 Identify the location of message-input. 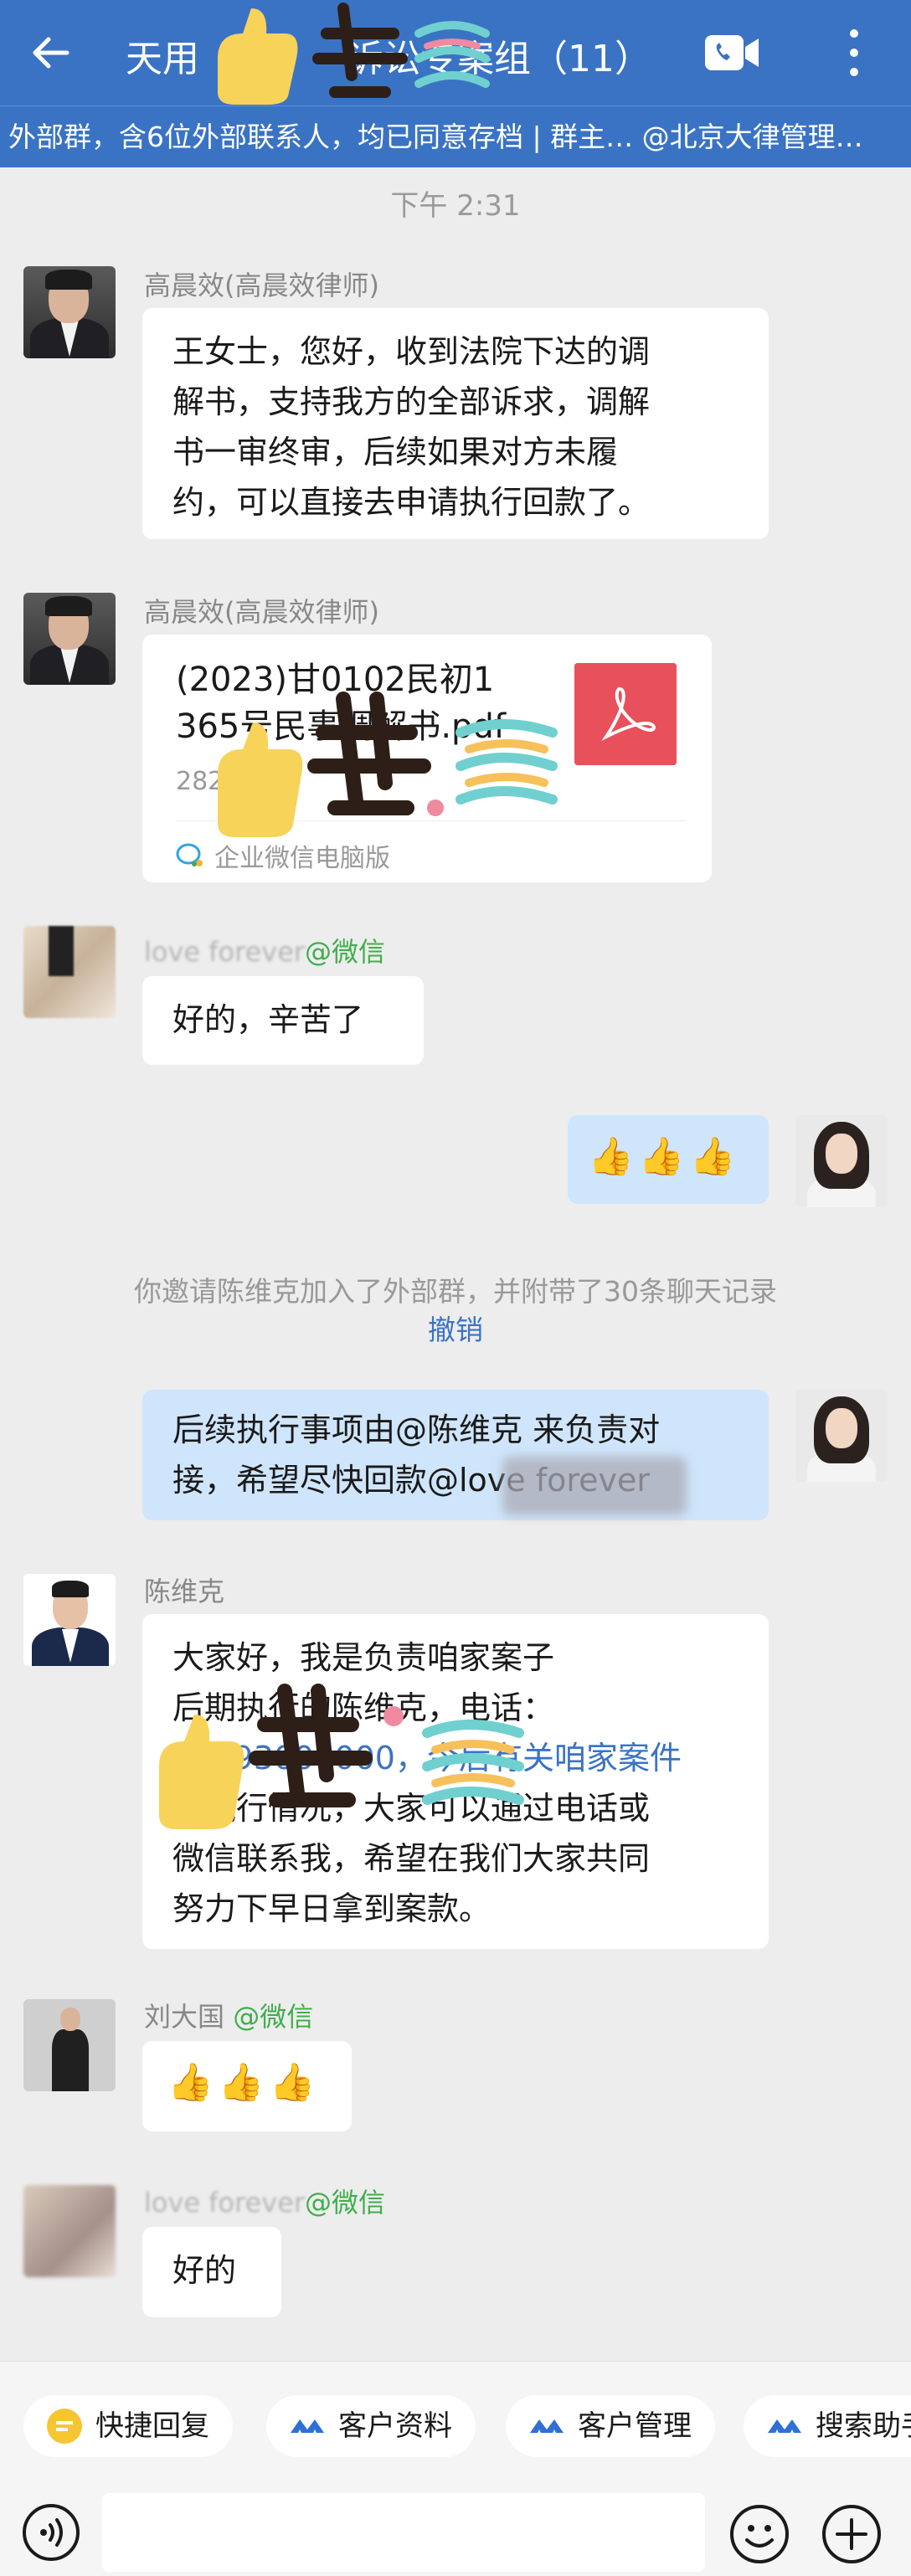
(403, 2533).